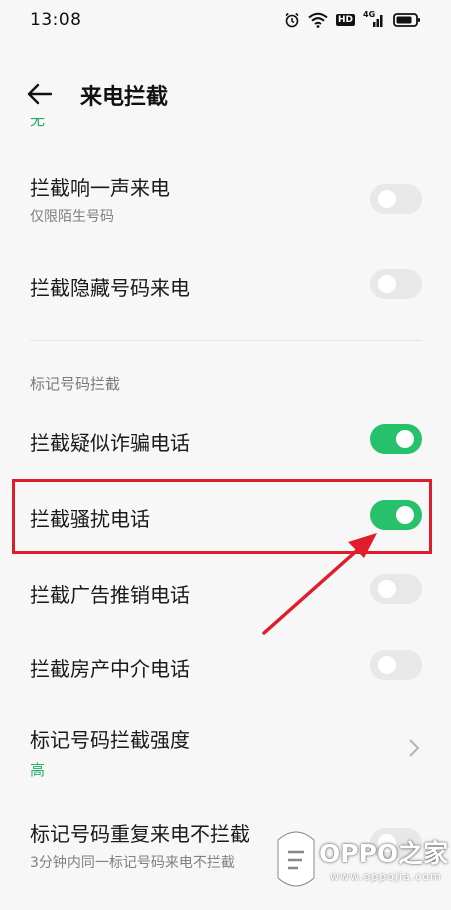 This screenshot has height=910, width=451. What do you see at coordinates (226, 340) in the screenshot?
I see `section-divider` at bounding box center [226, 340].